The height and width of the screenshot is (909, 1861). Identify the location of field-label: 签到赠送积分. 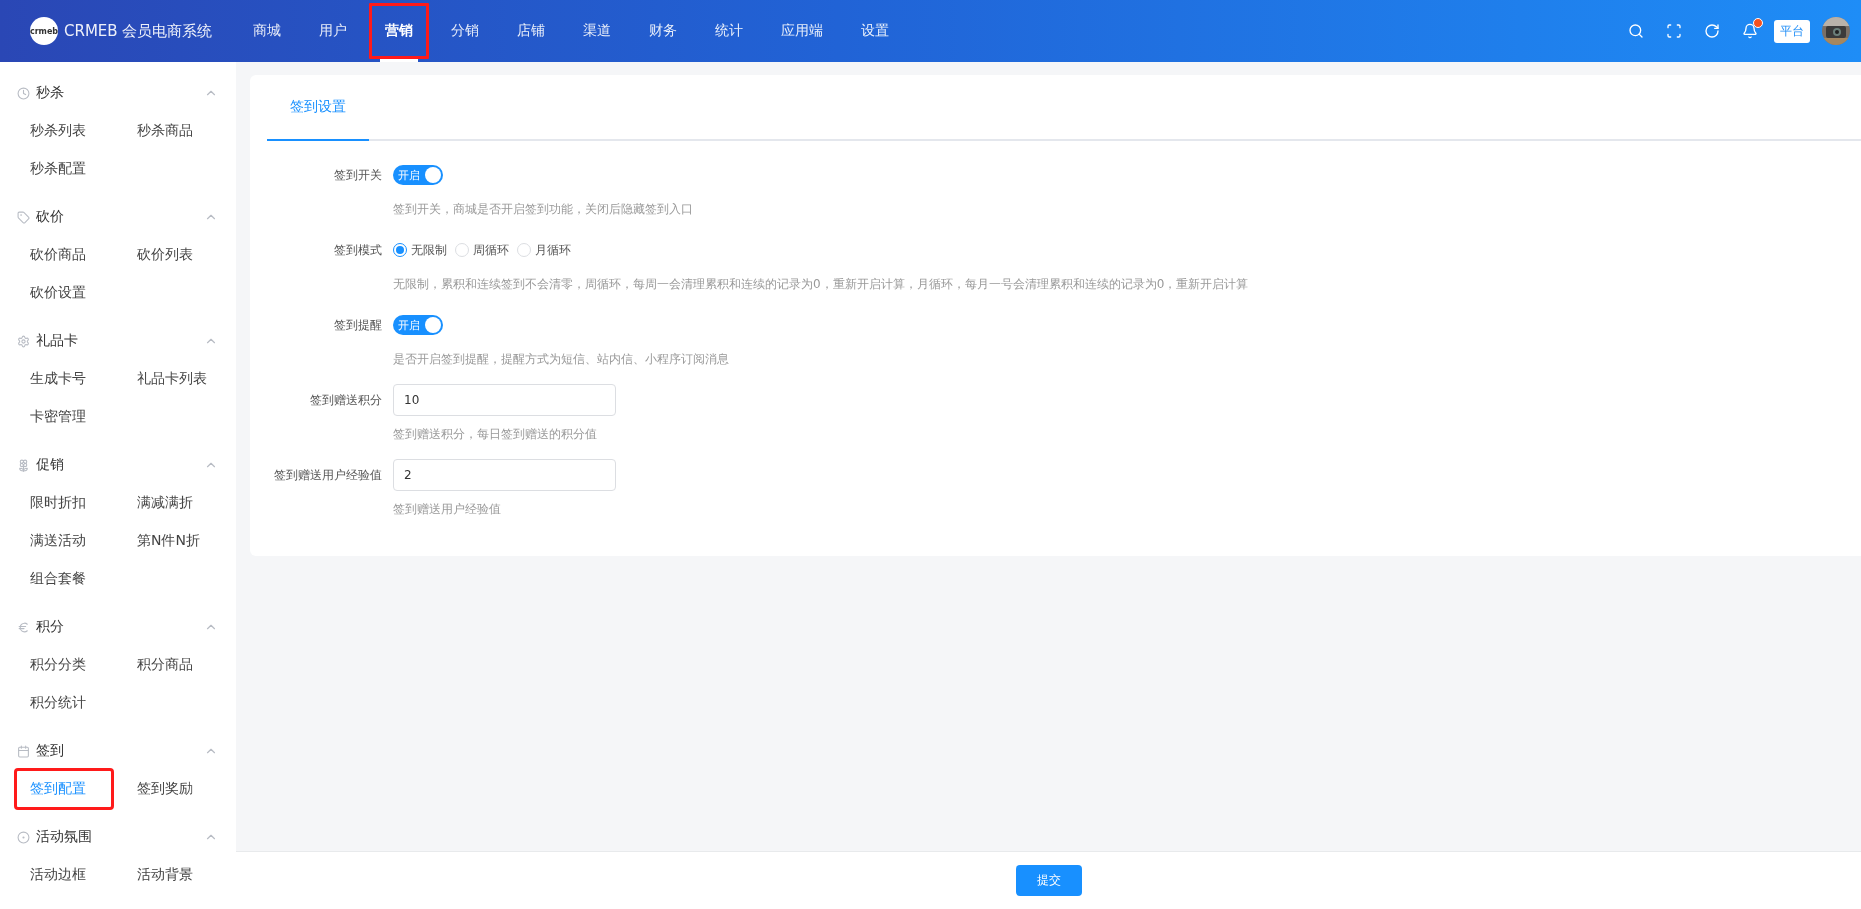
(346, 400).